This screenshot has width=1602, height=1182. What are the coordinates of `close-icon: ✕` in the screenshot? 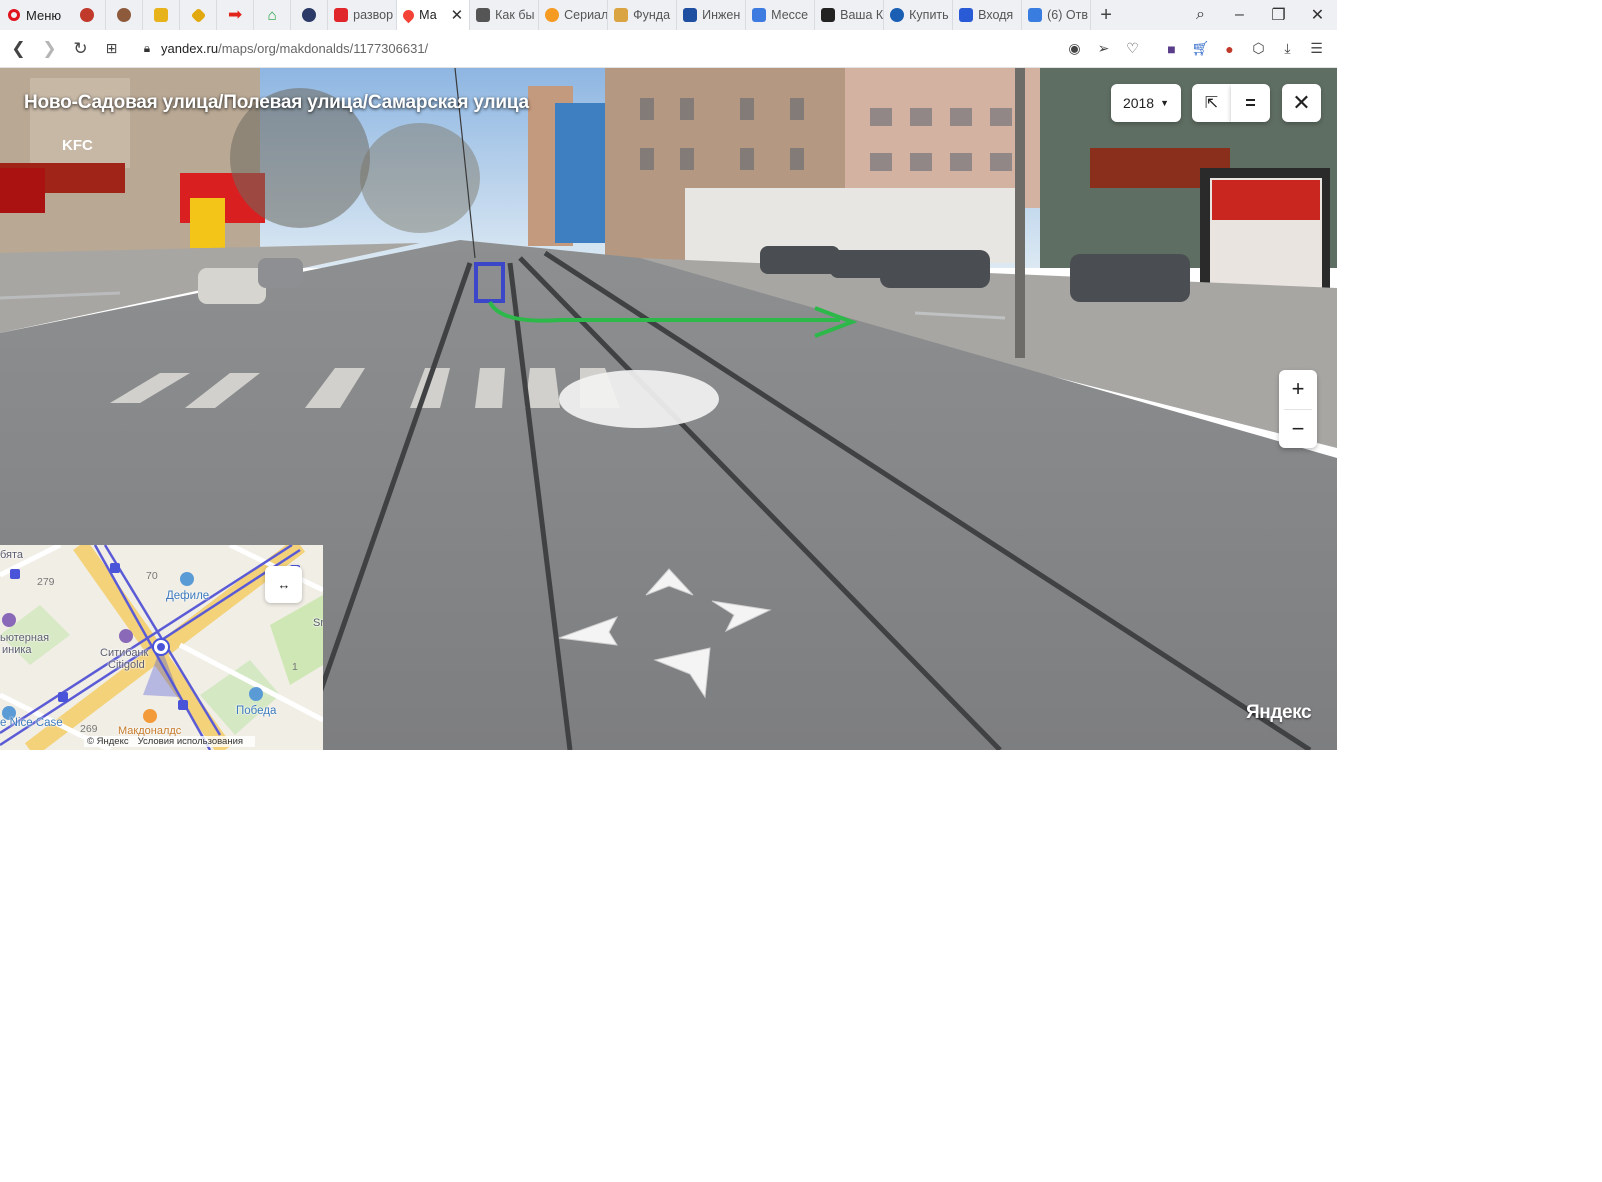 It's located at (1301, 102).